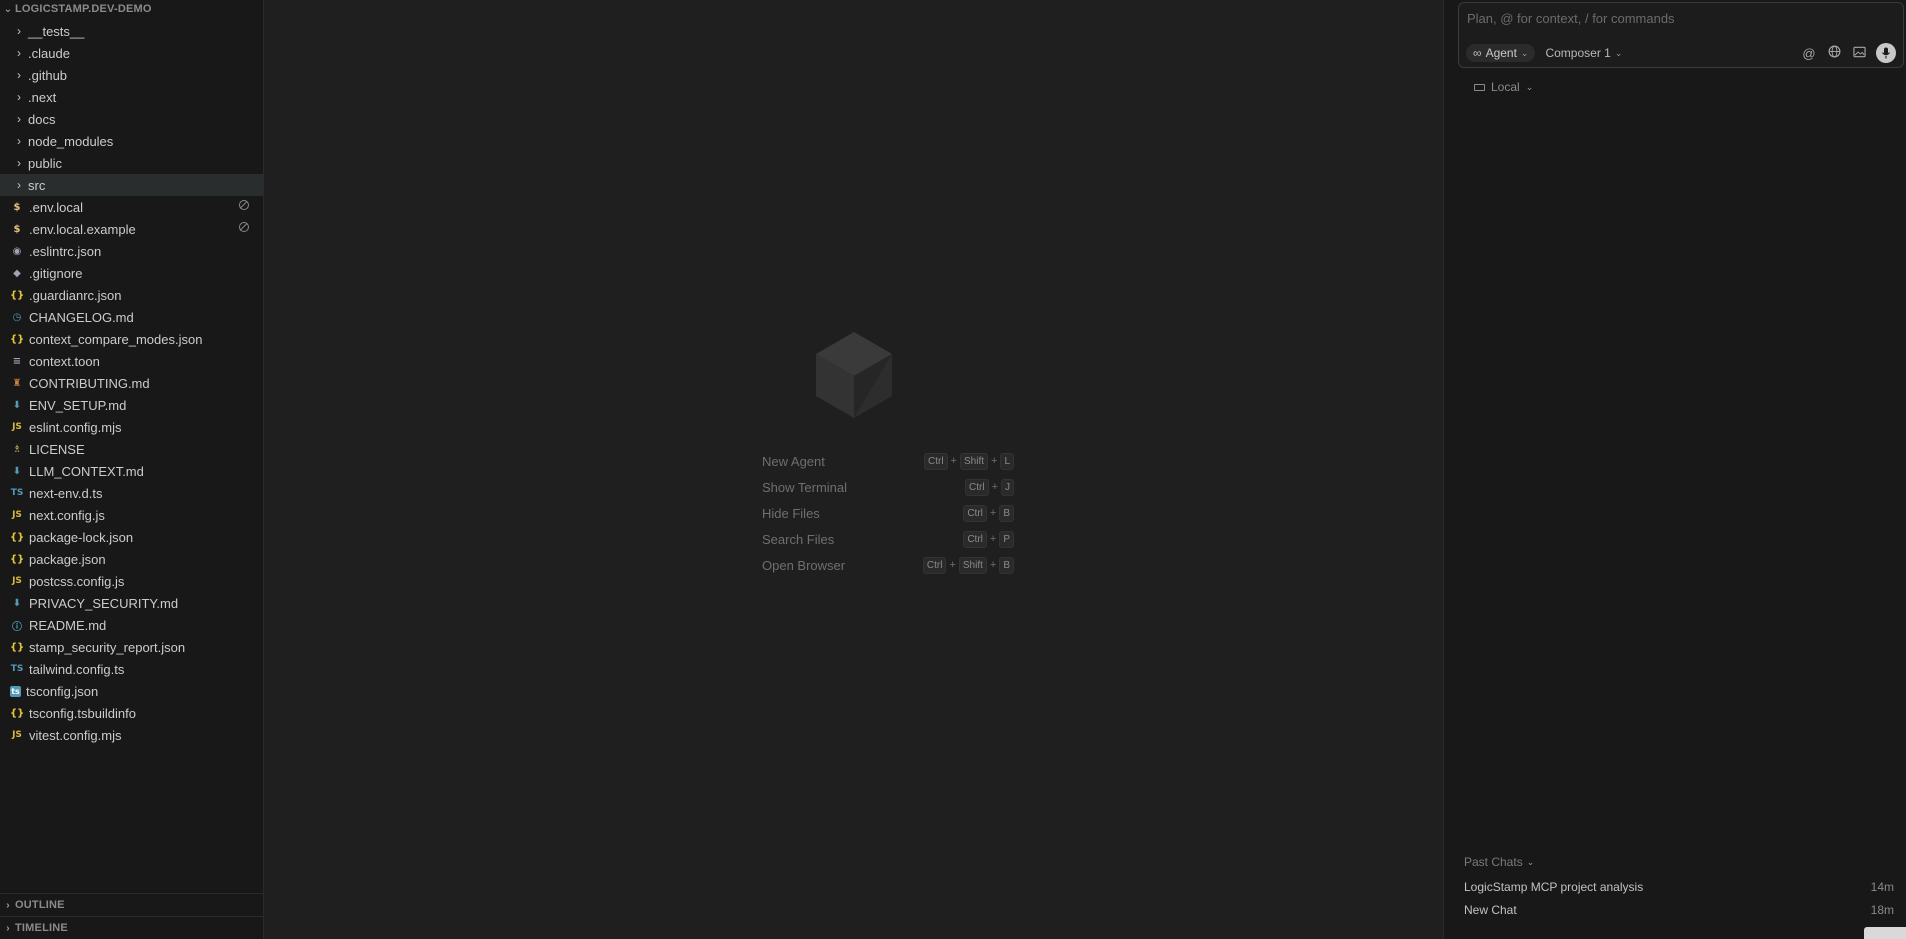  Describe the element at coordinates (131, 75) in the screenshot. I see `folder-row: › .github` at that location.